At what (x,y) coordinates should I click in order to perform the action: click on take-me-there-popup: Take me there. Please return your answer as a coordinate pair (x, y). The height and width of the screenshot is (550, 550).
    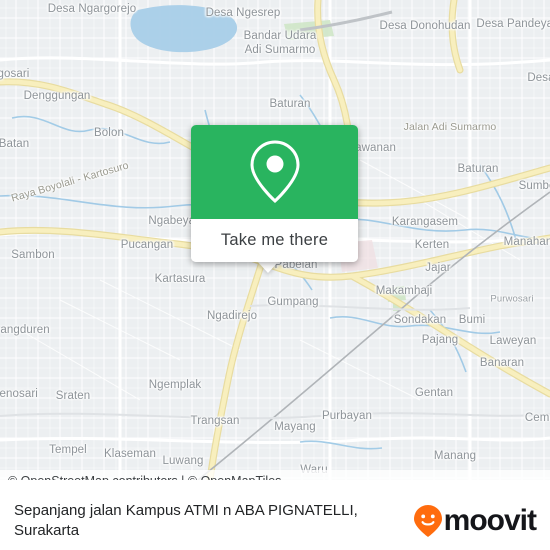
    Looking at the image, I should click on (274, 193).